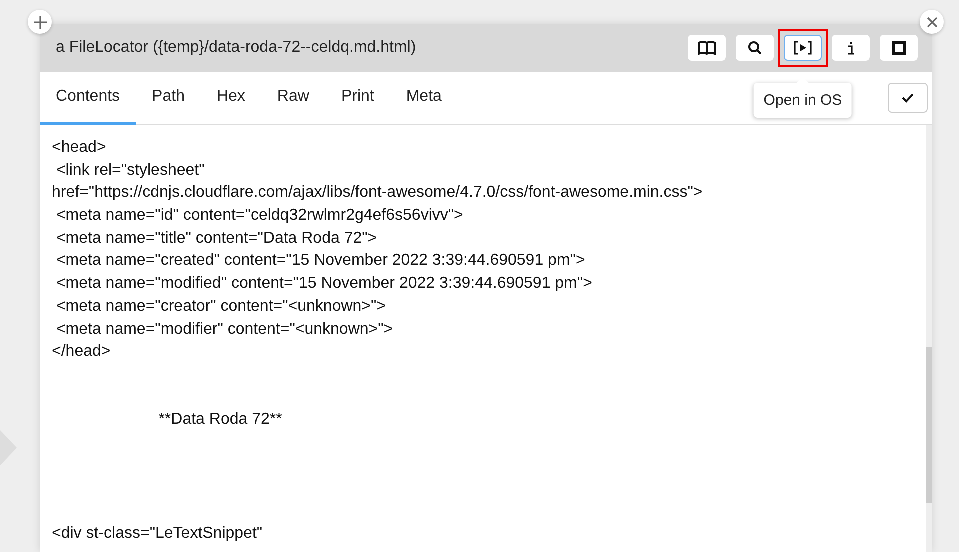 Image resolution: width=959 pixels, height=552 pixels. I want to click on code-line: **Data Roda 72**, so click(221, 420).